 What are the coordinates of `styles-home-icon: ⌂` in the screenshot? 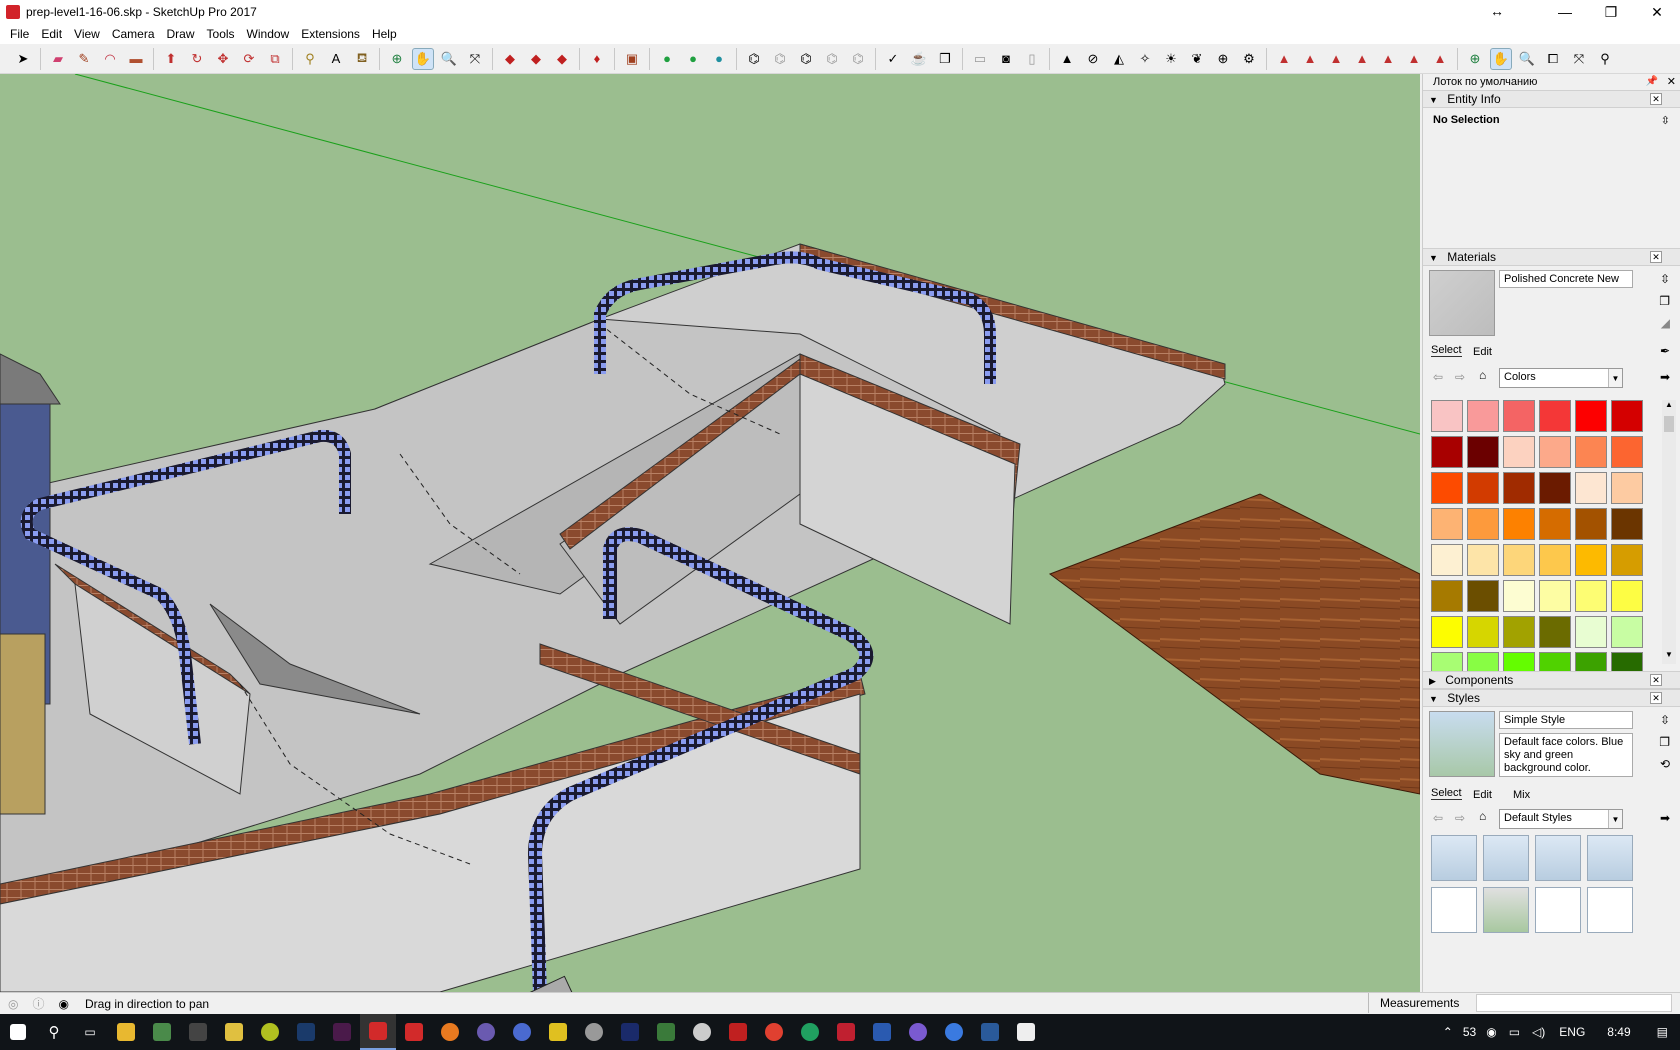 It's located at (1482, 816).